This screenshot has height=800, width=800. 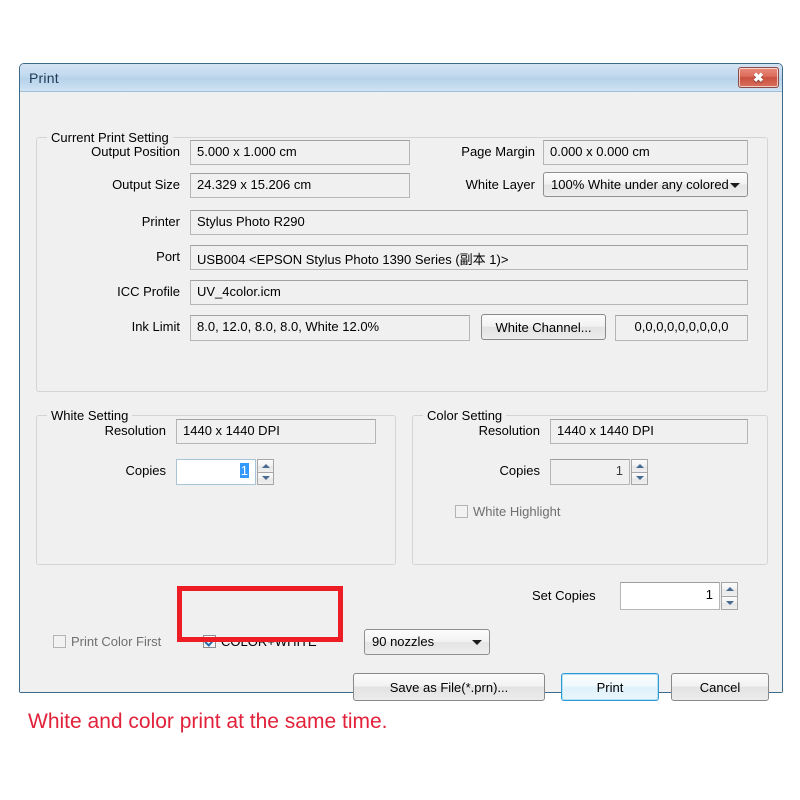 I want to click on titlebar: Print ✖, so click(x=401, y=78).